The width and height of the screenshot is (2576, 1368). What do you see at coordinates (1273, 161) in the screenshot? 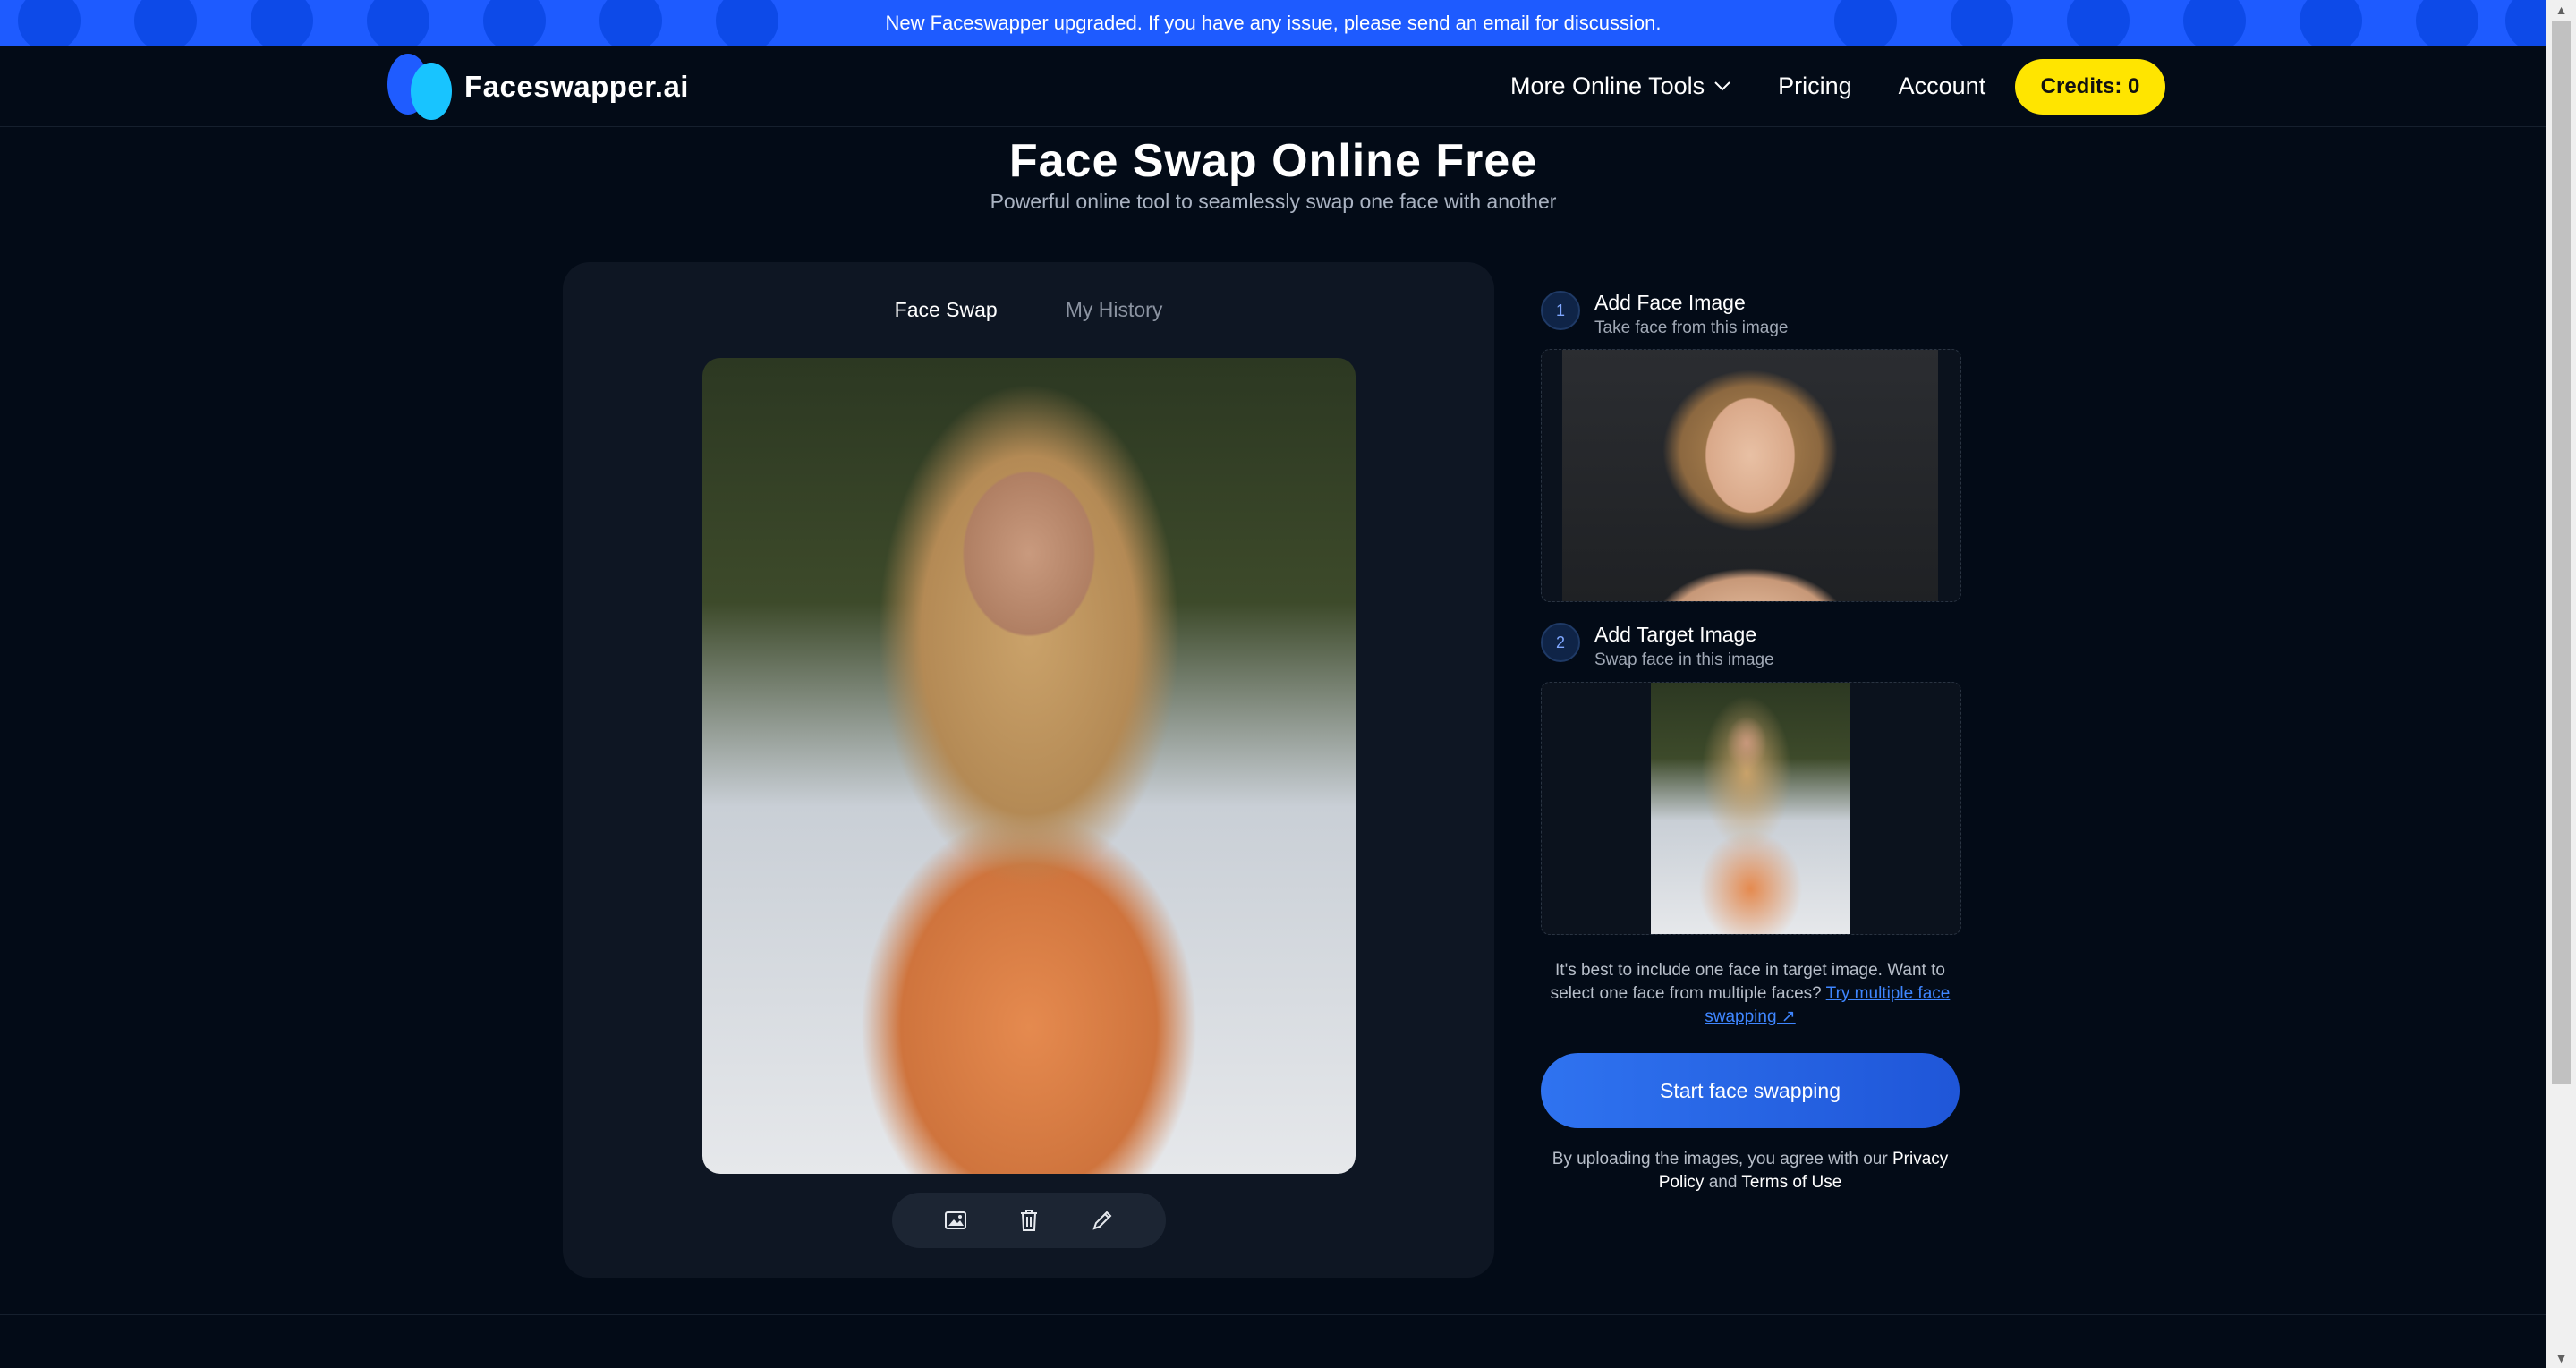
I see `page-title: Face Swap Online Free` at bounding box center [1273, 161].